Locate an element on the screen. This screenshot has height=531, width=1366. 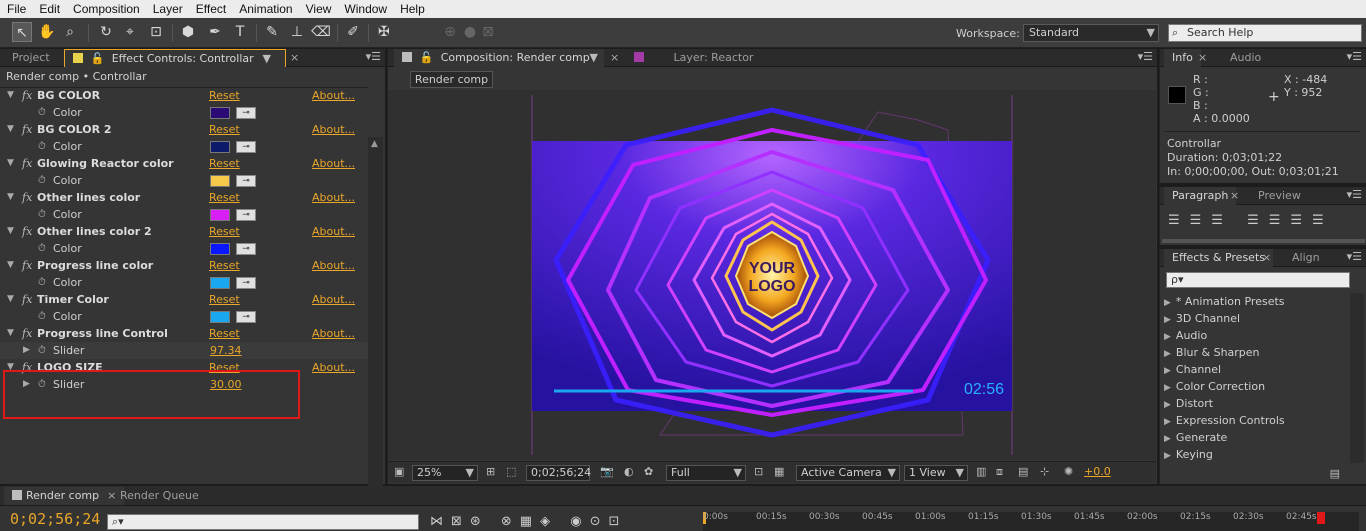
resolution-select: Full ▼ is located at coordinates (706, 473).